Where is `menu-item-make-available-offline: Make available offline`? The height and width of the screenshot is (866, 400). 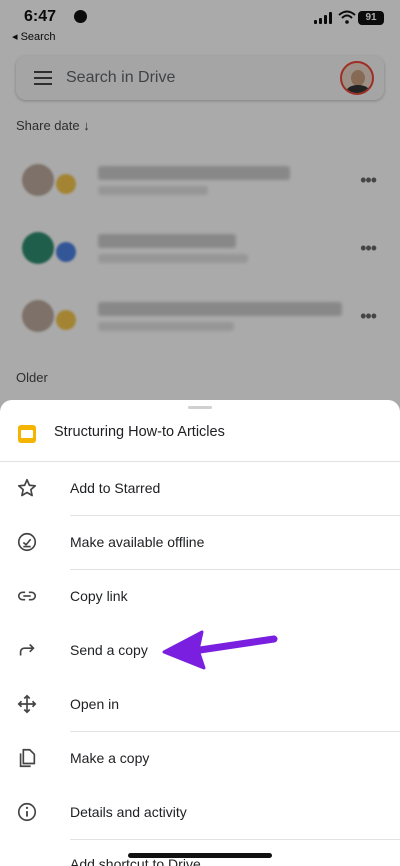
menu-item-make-available-offline: Make available offline is located at coordinates (200, 543).